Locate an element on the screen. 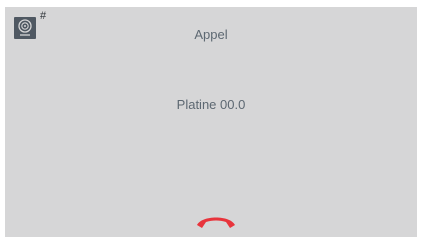 This screenshot has height=241, width=421. hash-label: # is located at coordinates (43, 16).